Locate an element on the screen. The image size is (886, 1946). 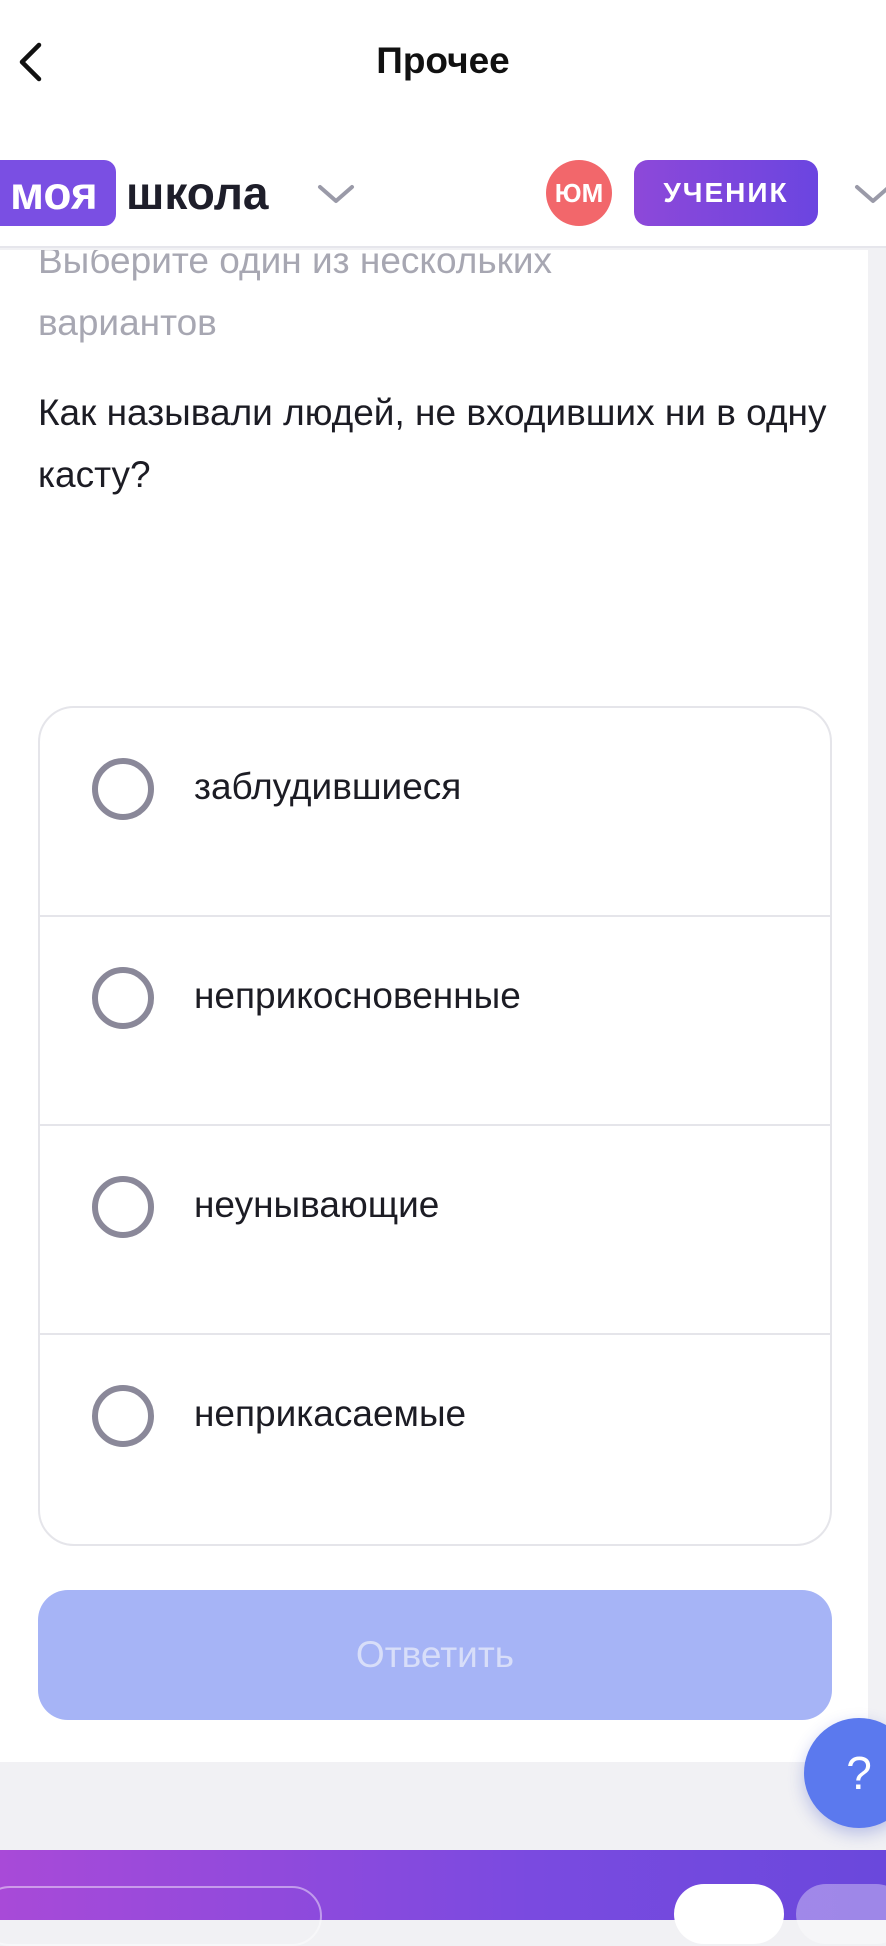
school-header: моя школа ЮМ УЧЕНИК is located at coordinates (443, 189).